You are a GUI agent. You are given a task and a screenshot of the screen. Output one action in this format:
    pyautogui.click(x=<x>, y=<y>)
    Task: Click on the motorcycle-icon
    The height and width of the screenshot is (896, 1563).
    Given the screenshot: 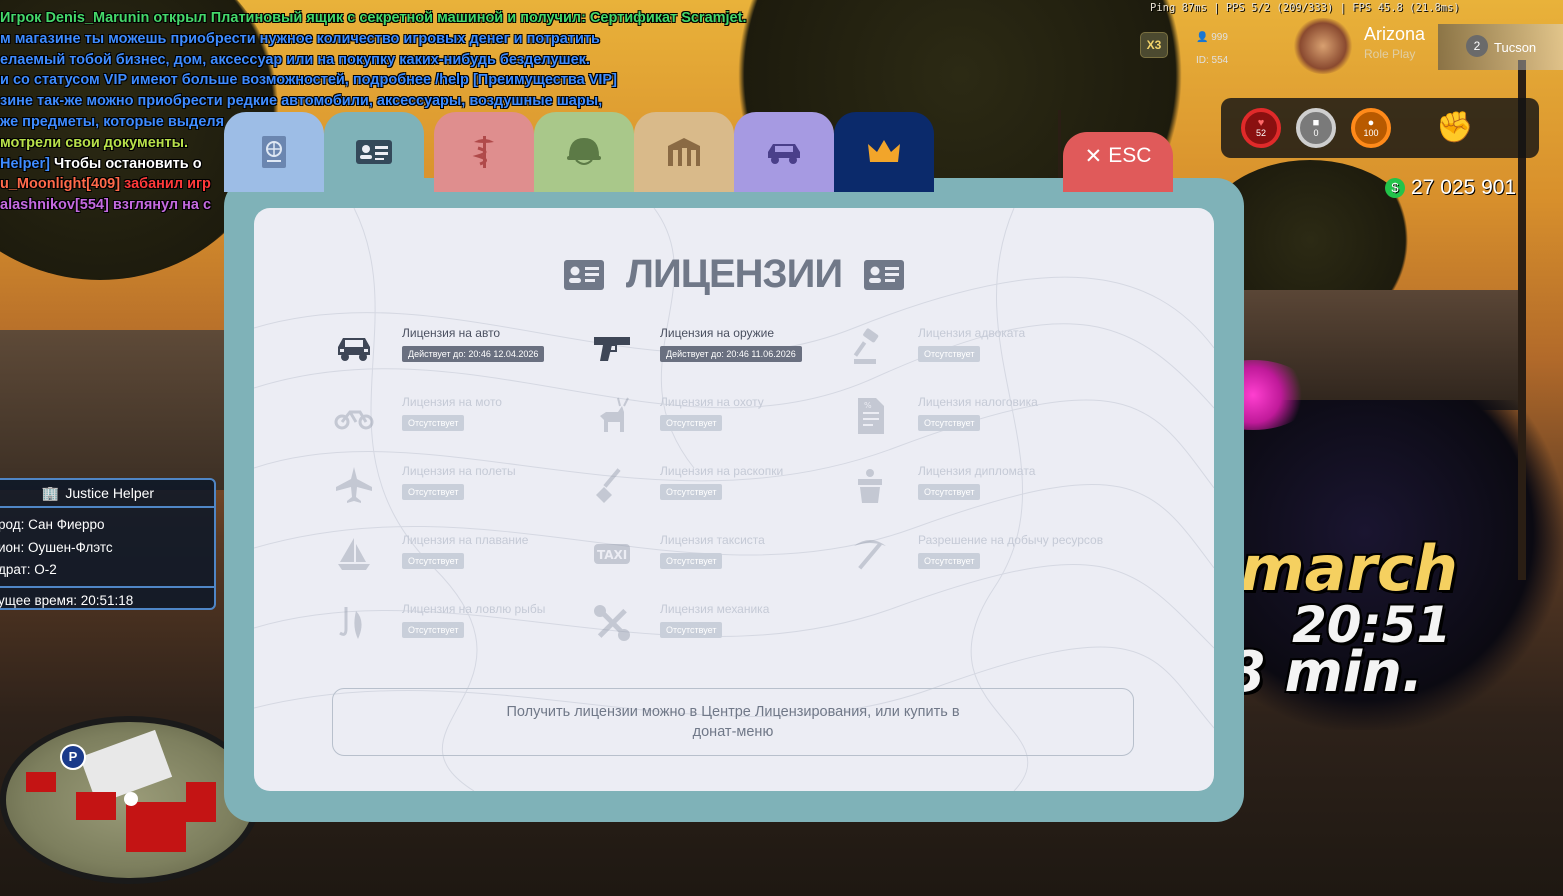 What is the action you would take?
    pyautogui.click(x=354, y=416)
    